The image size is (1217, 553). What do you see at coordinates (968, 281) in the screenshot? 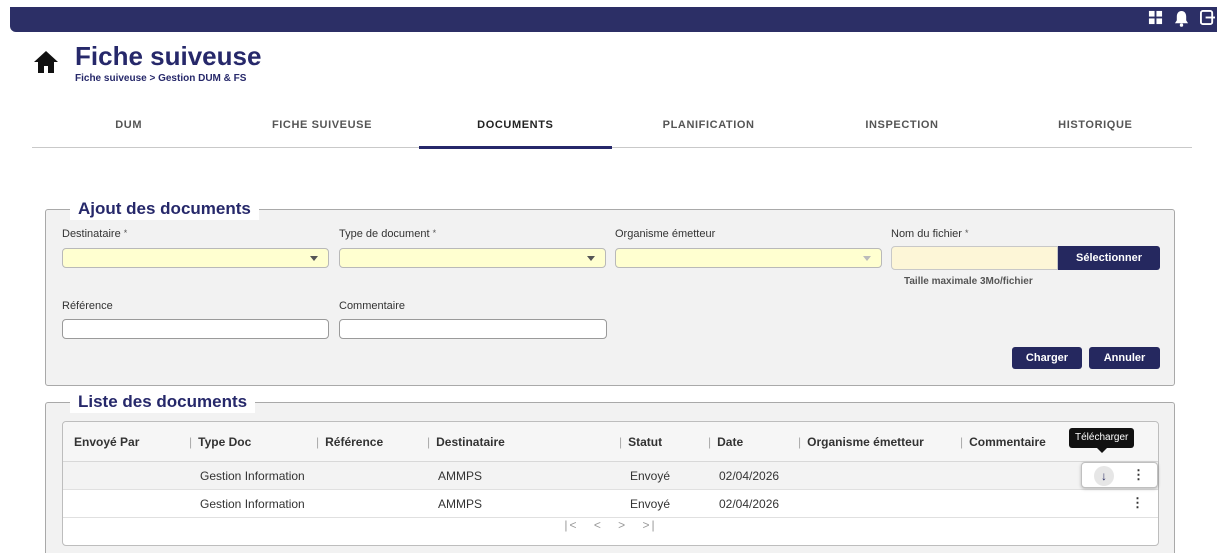
I see `max-size-hint: Taille maximale 3Mo/fichier` at bounding box center [968, 281].